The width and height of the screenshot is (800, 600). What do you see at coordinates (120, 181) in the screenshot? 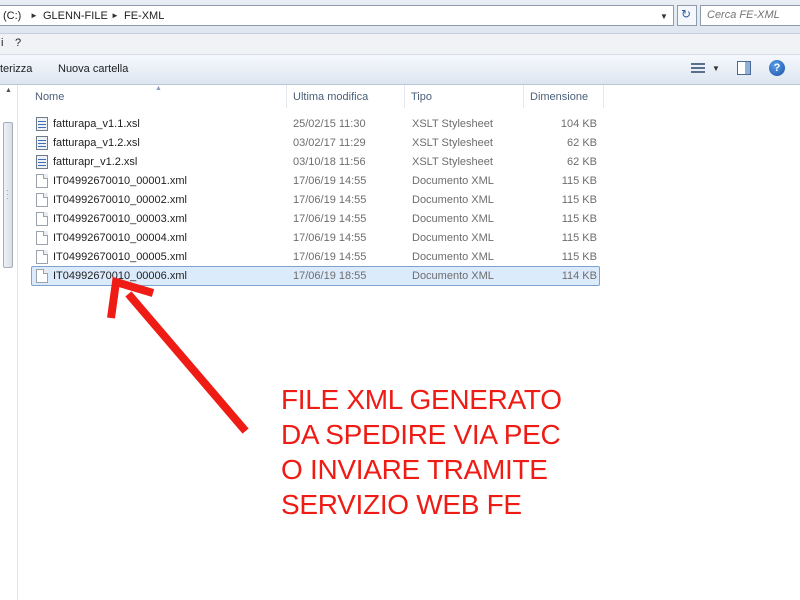
I see `file-name: IT04992670010_00001.xml` at bounding box center [120, 181].